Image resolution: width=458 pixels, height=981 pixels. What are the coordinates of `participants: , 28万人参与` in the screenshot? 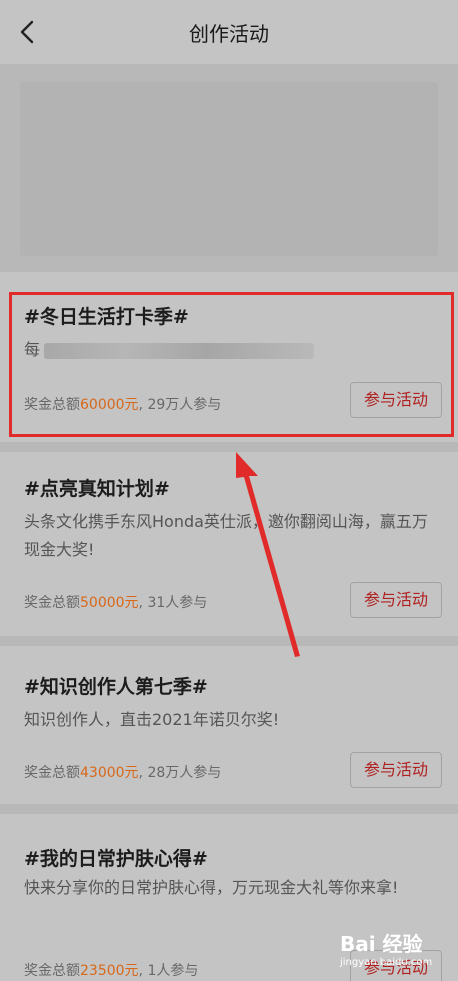 It's located at (180, 773).